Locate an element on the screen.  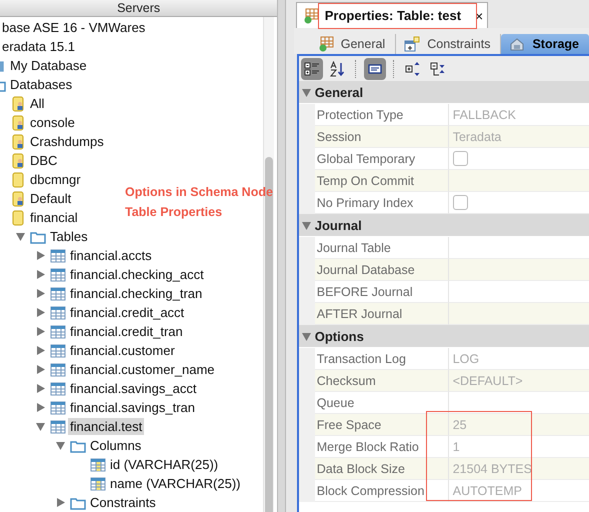
tree-item: Constraints is located at coordinates (123, 502).